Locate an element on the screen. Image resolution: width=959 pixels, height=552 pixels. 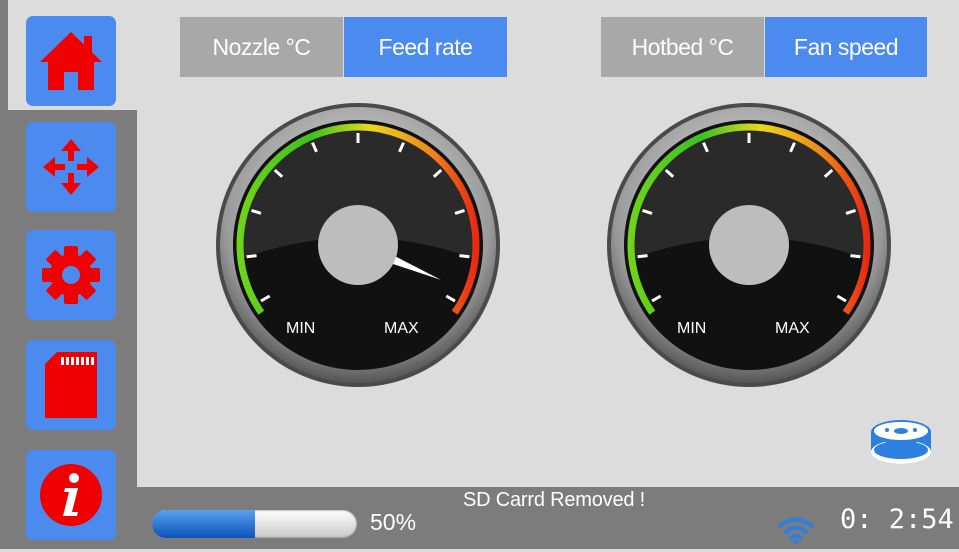
filament-spool-icon is located at coordinates (901, 440).